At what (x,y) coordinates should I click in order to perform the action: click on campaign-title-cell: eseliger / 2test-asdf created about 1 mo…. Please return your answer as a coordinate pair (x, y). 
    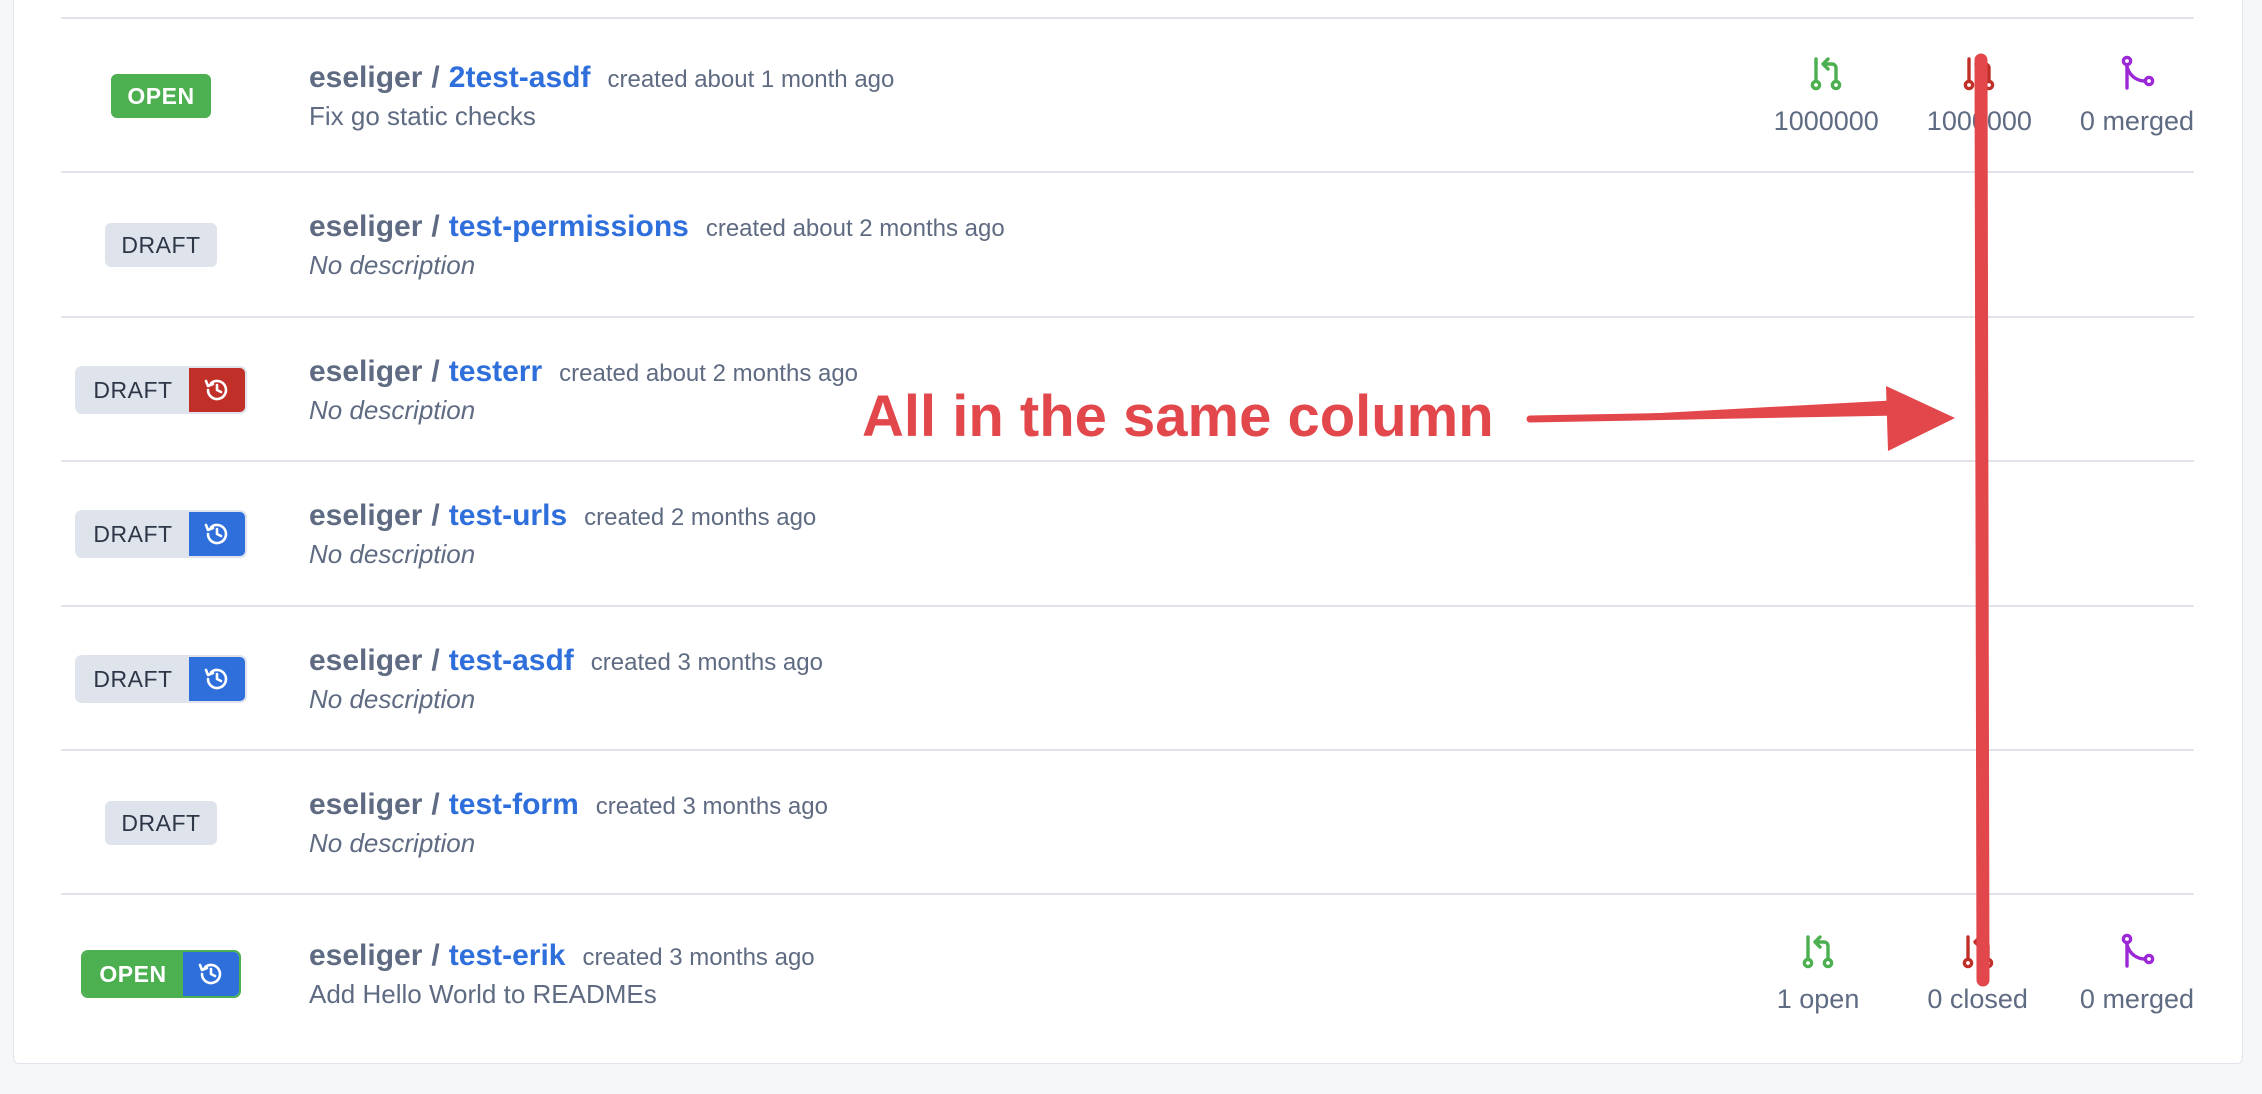
    Looking at the image, I should click on (601, 96).